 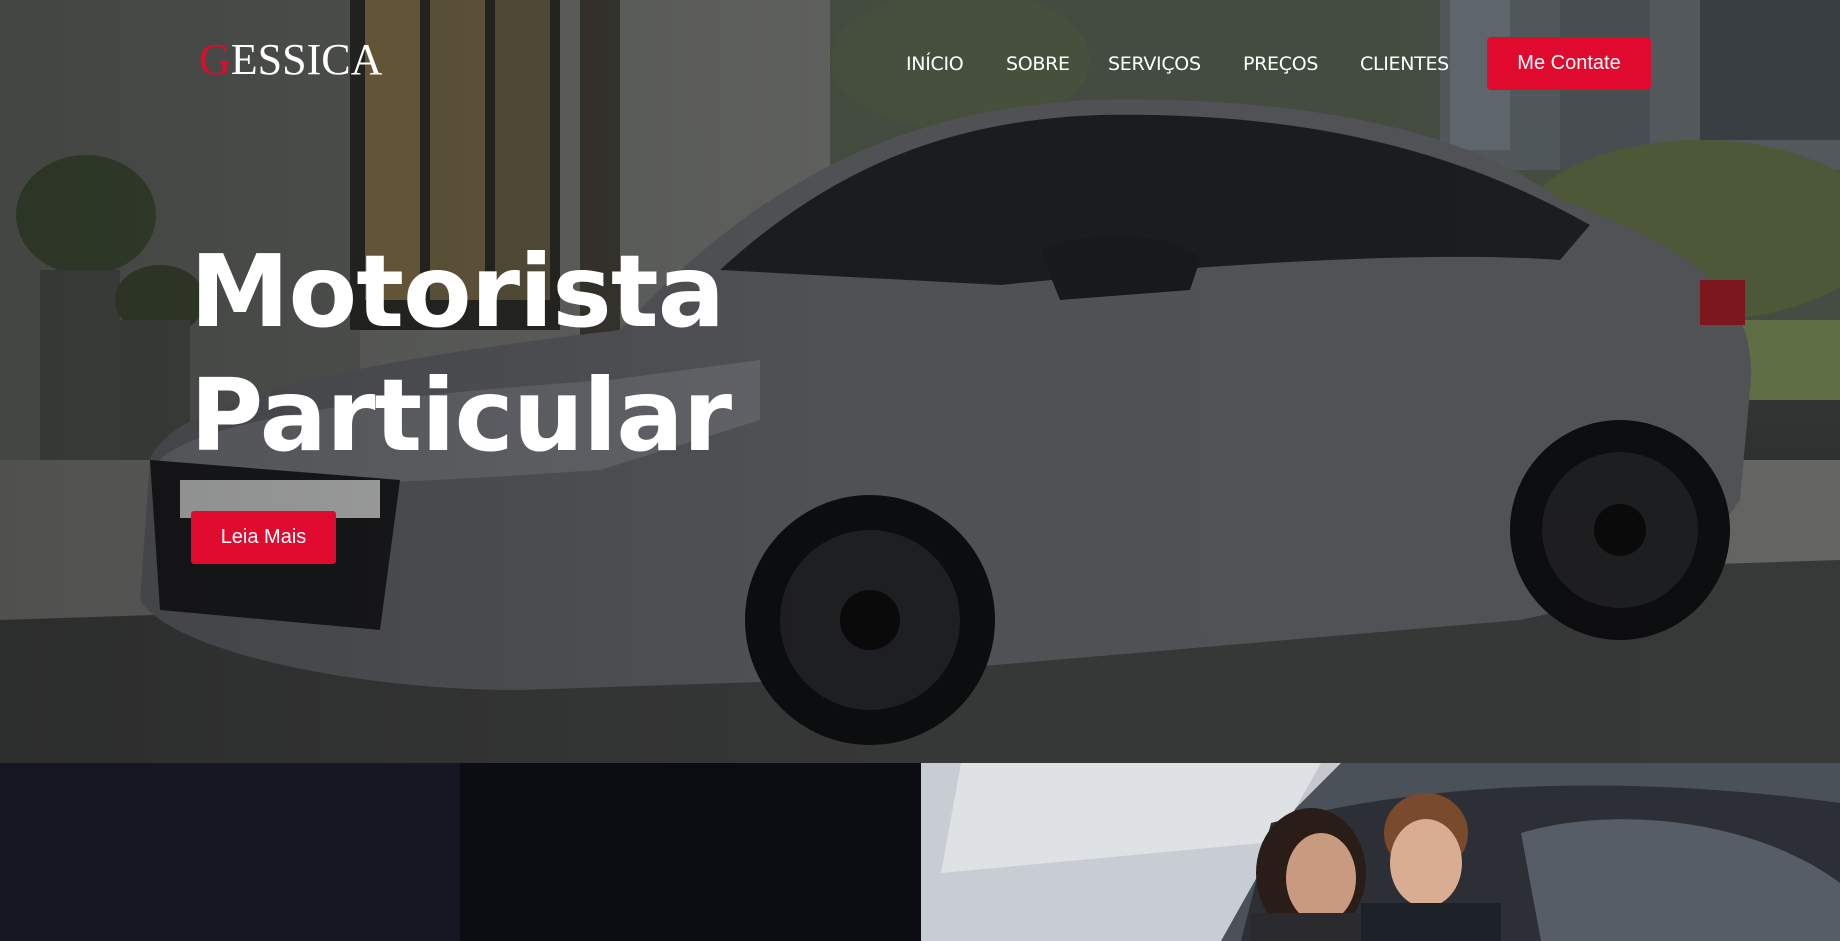 I want to click on nav-item-clientes: CLIENTES, so click(x=1404, y=64).